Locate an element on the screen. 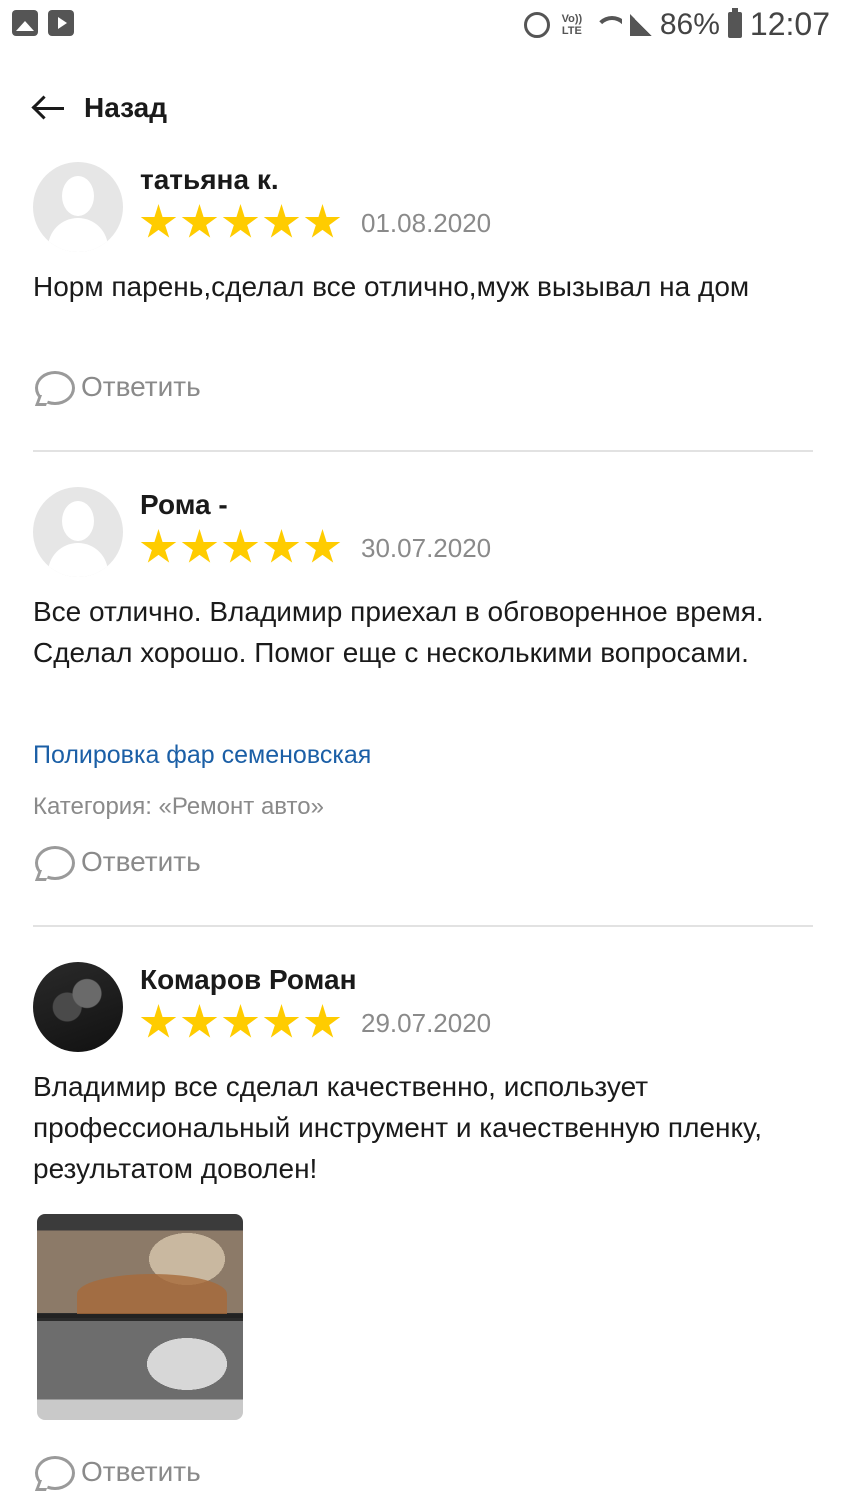 Image resolution: width=844 pixels, height=1500 pixels. gallery-notification-icon is located at coordinates (25, 23).